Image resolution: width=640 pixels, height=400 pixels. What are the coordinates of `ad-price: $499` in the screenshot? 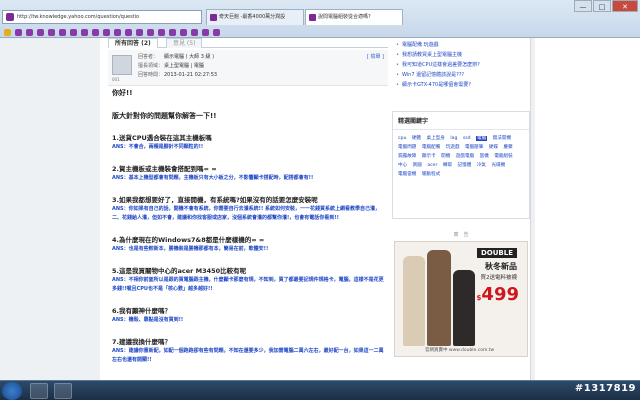 It's located at (498, 294).